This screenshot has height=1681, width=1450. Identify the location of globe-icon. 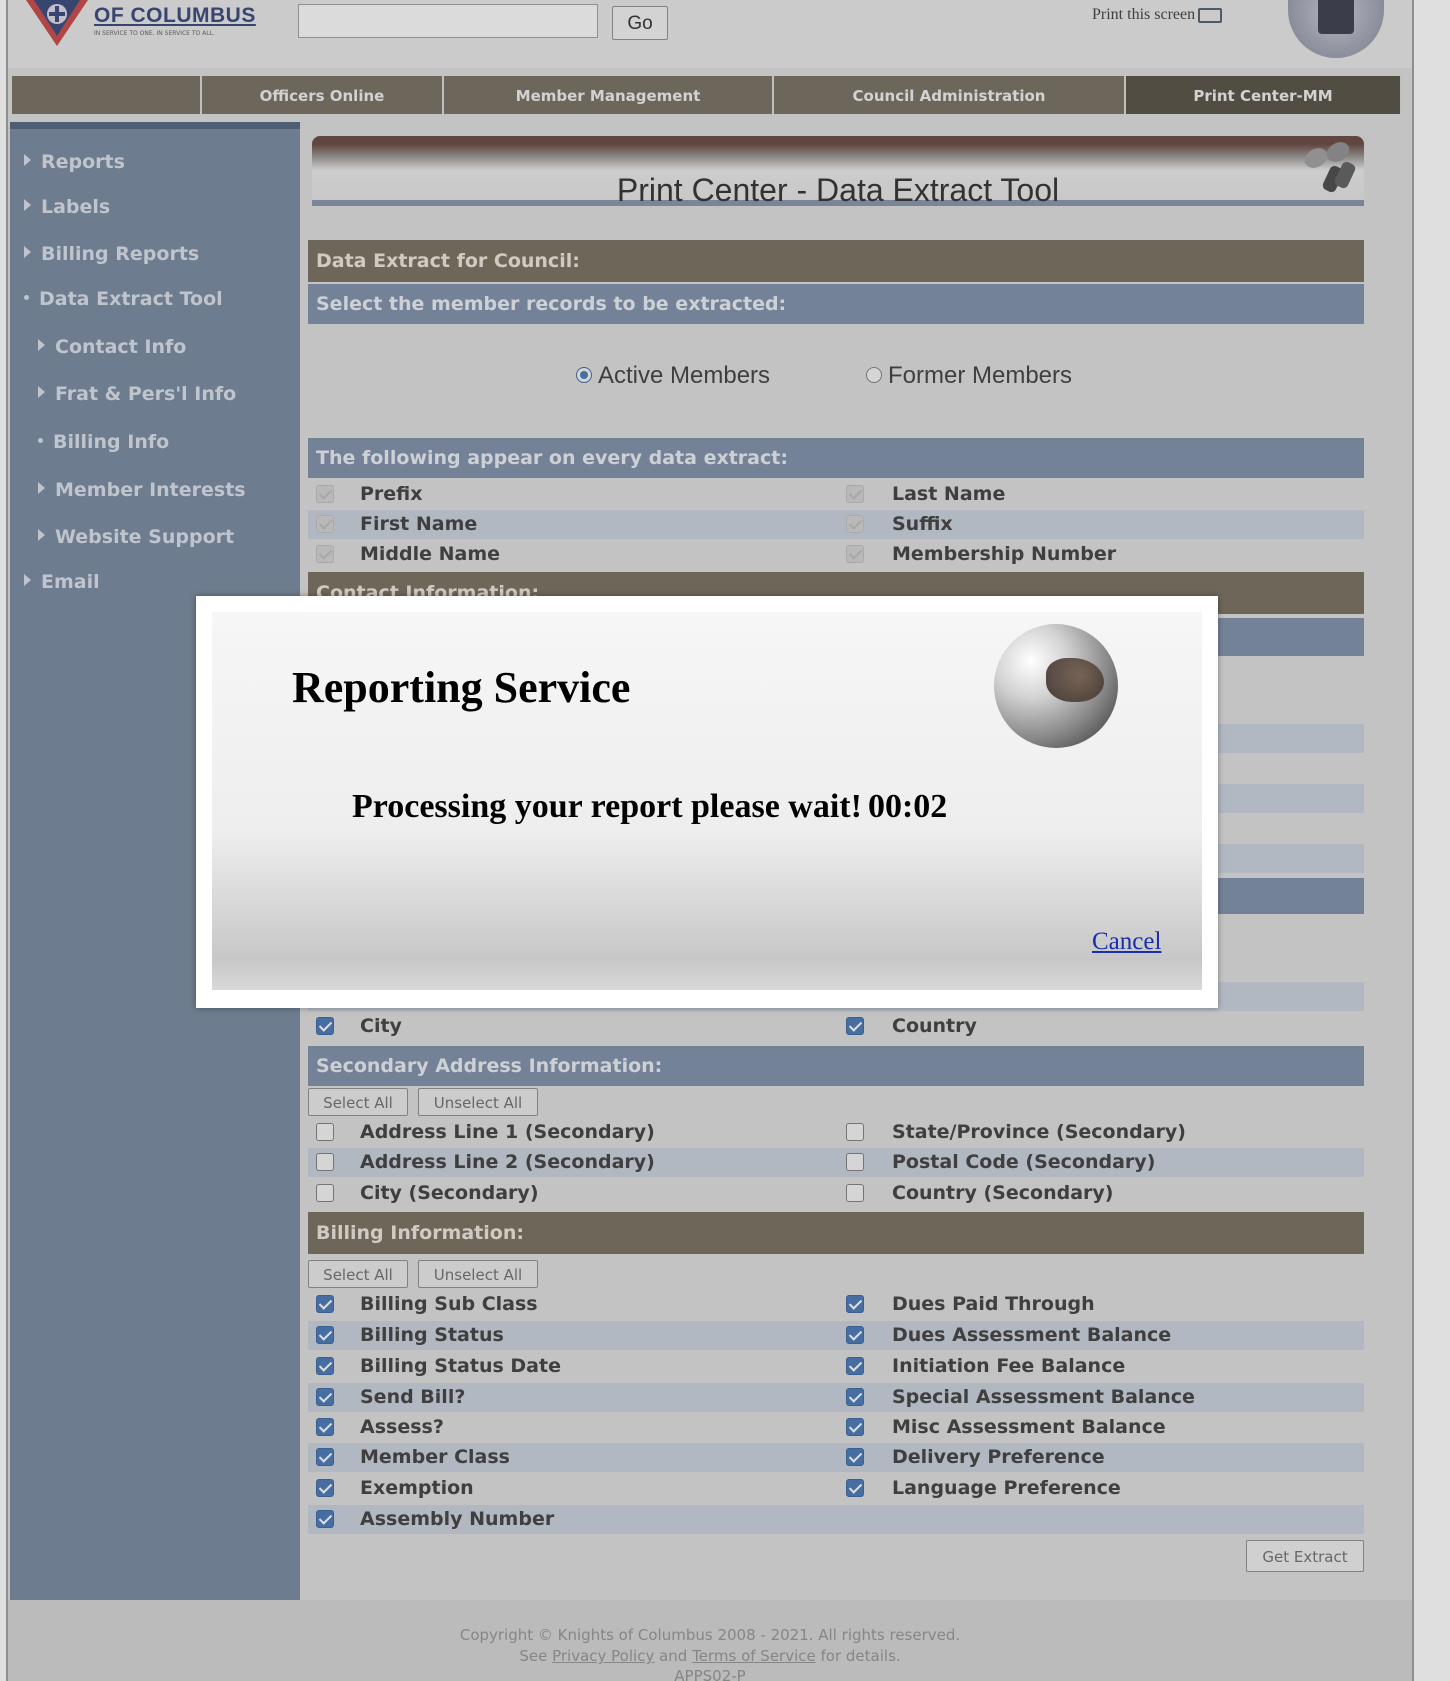
(1056, 686).